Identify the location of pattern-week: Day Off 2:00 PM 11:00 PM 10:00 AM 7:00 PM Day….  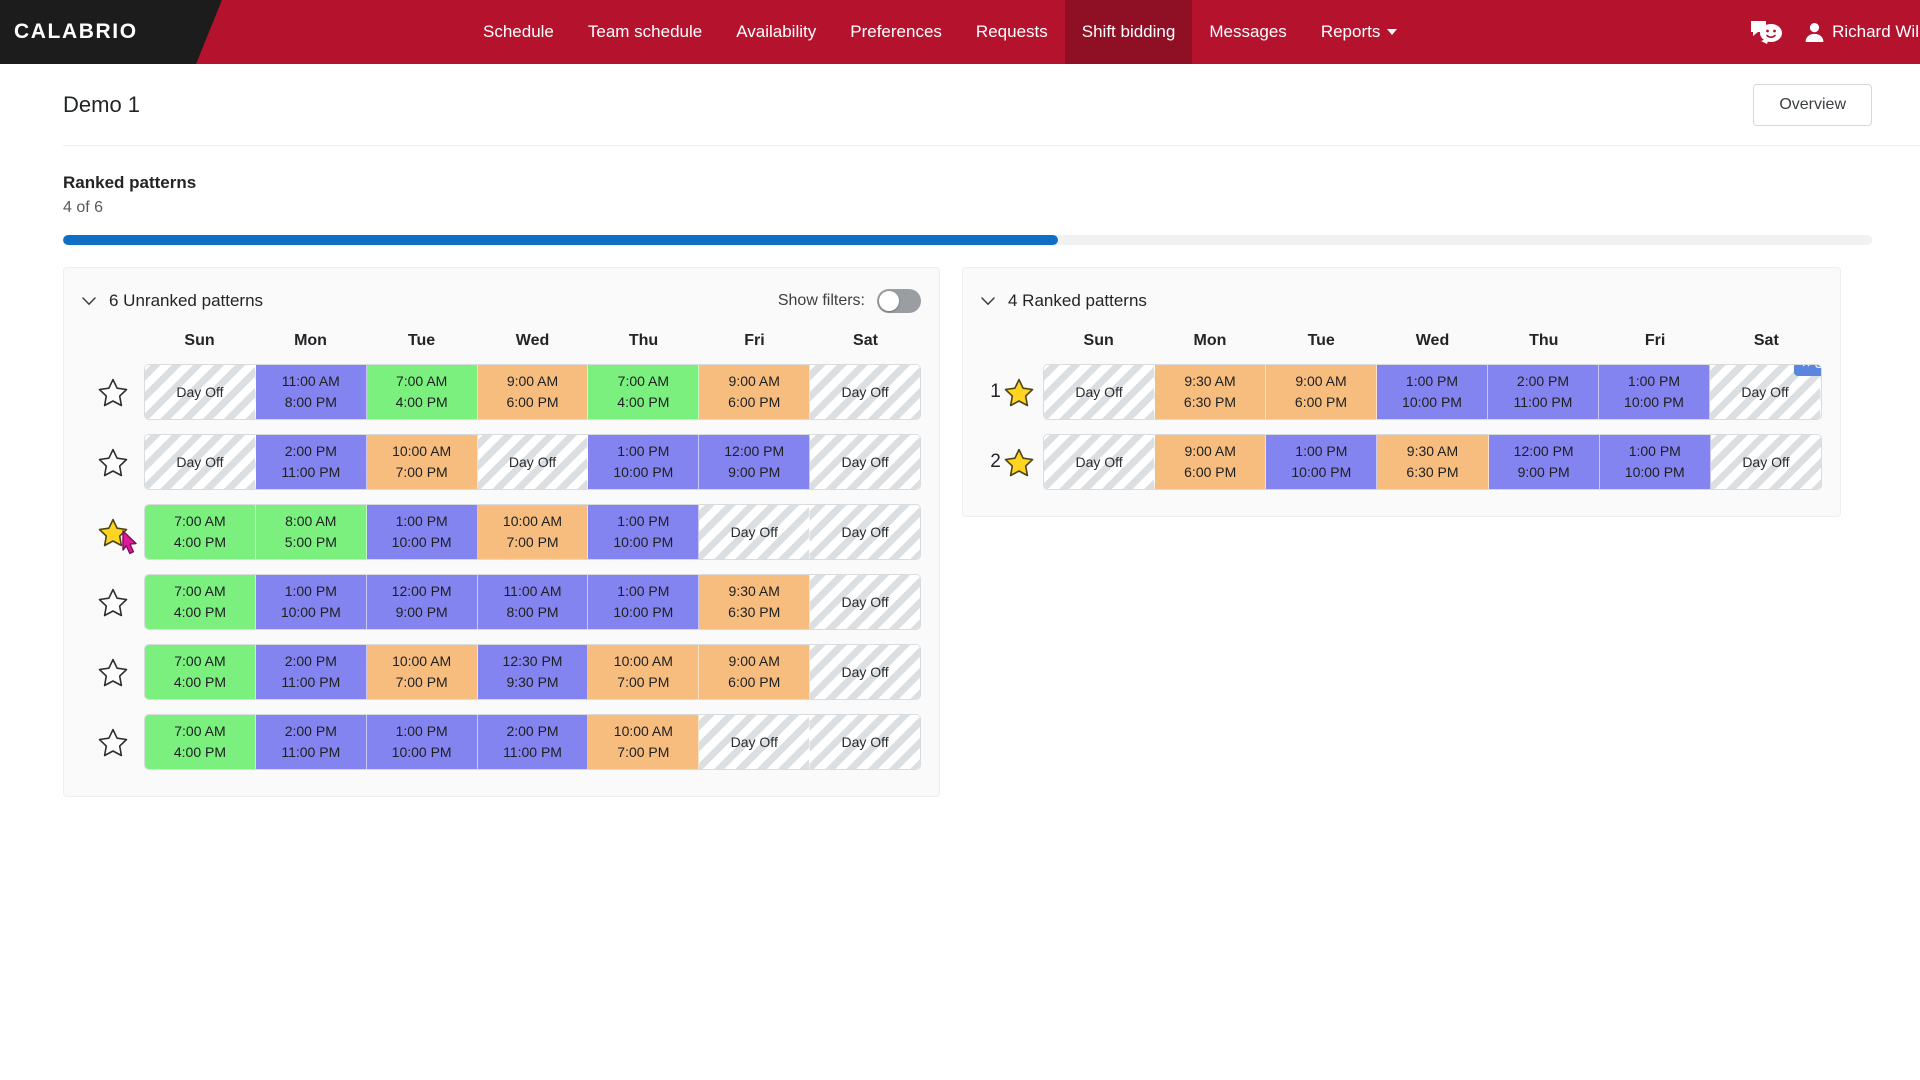
(532, 462).